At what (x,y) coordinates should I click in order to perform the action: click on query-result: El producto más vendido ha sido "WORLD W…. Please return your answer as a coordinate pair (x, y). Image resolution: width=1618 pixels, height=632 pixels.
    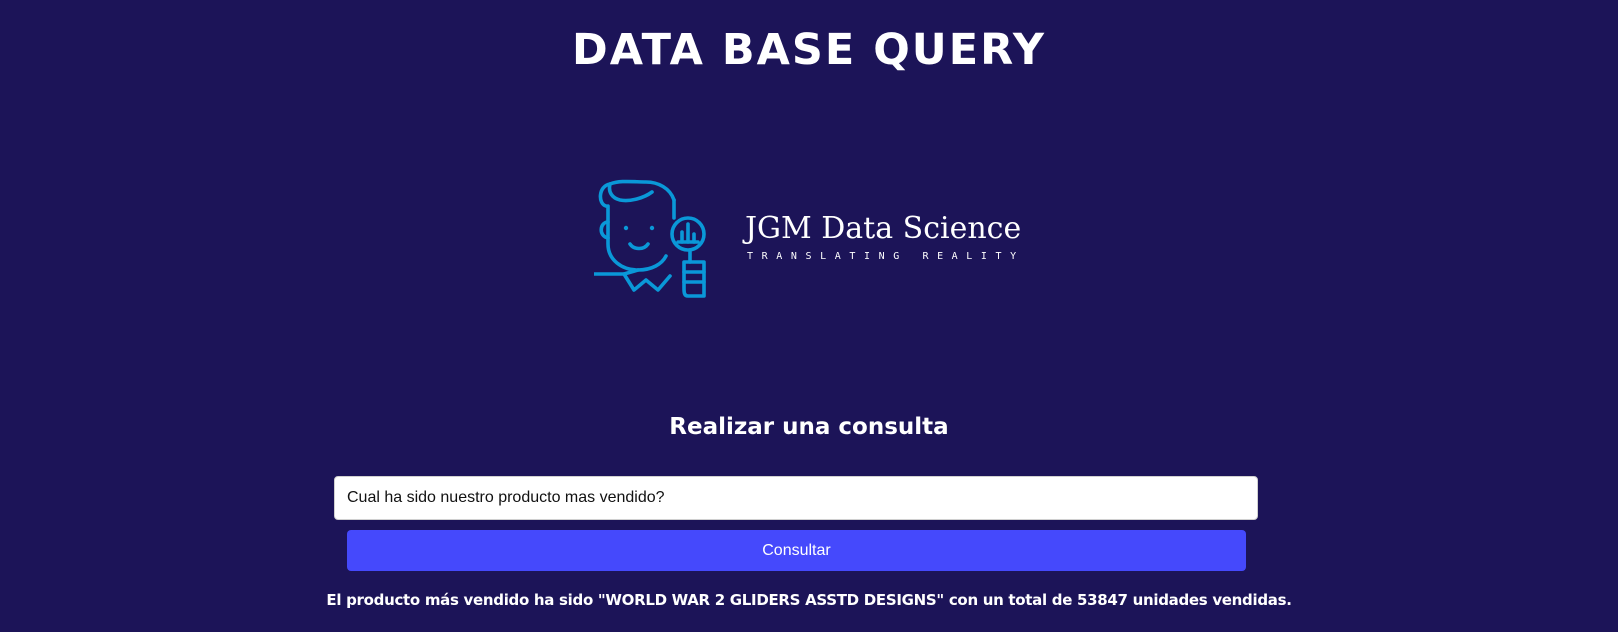
    Looking at the image, I should click on (809, 600).